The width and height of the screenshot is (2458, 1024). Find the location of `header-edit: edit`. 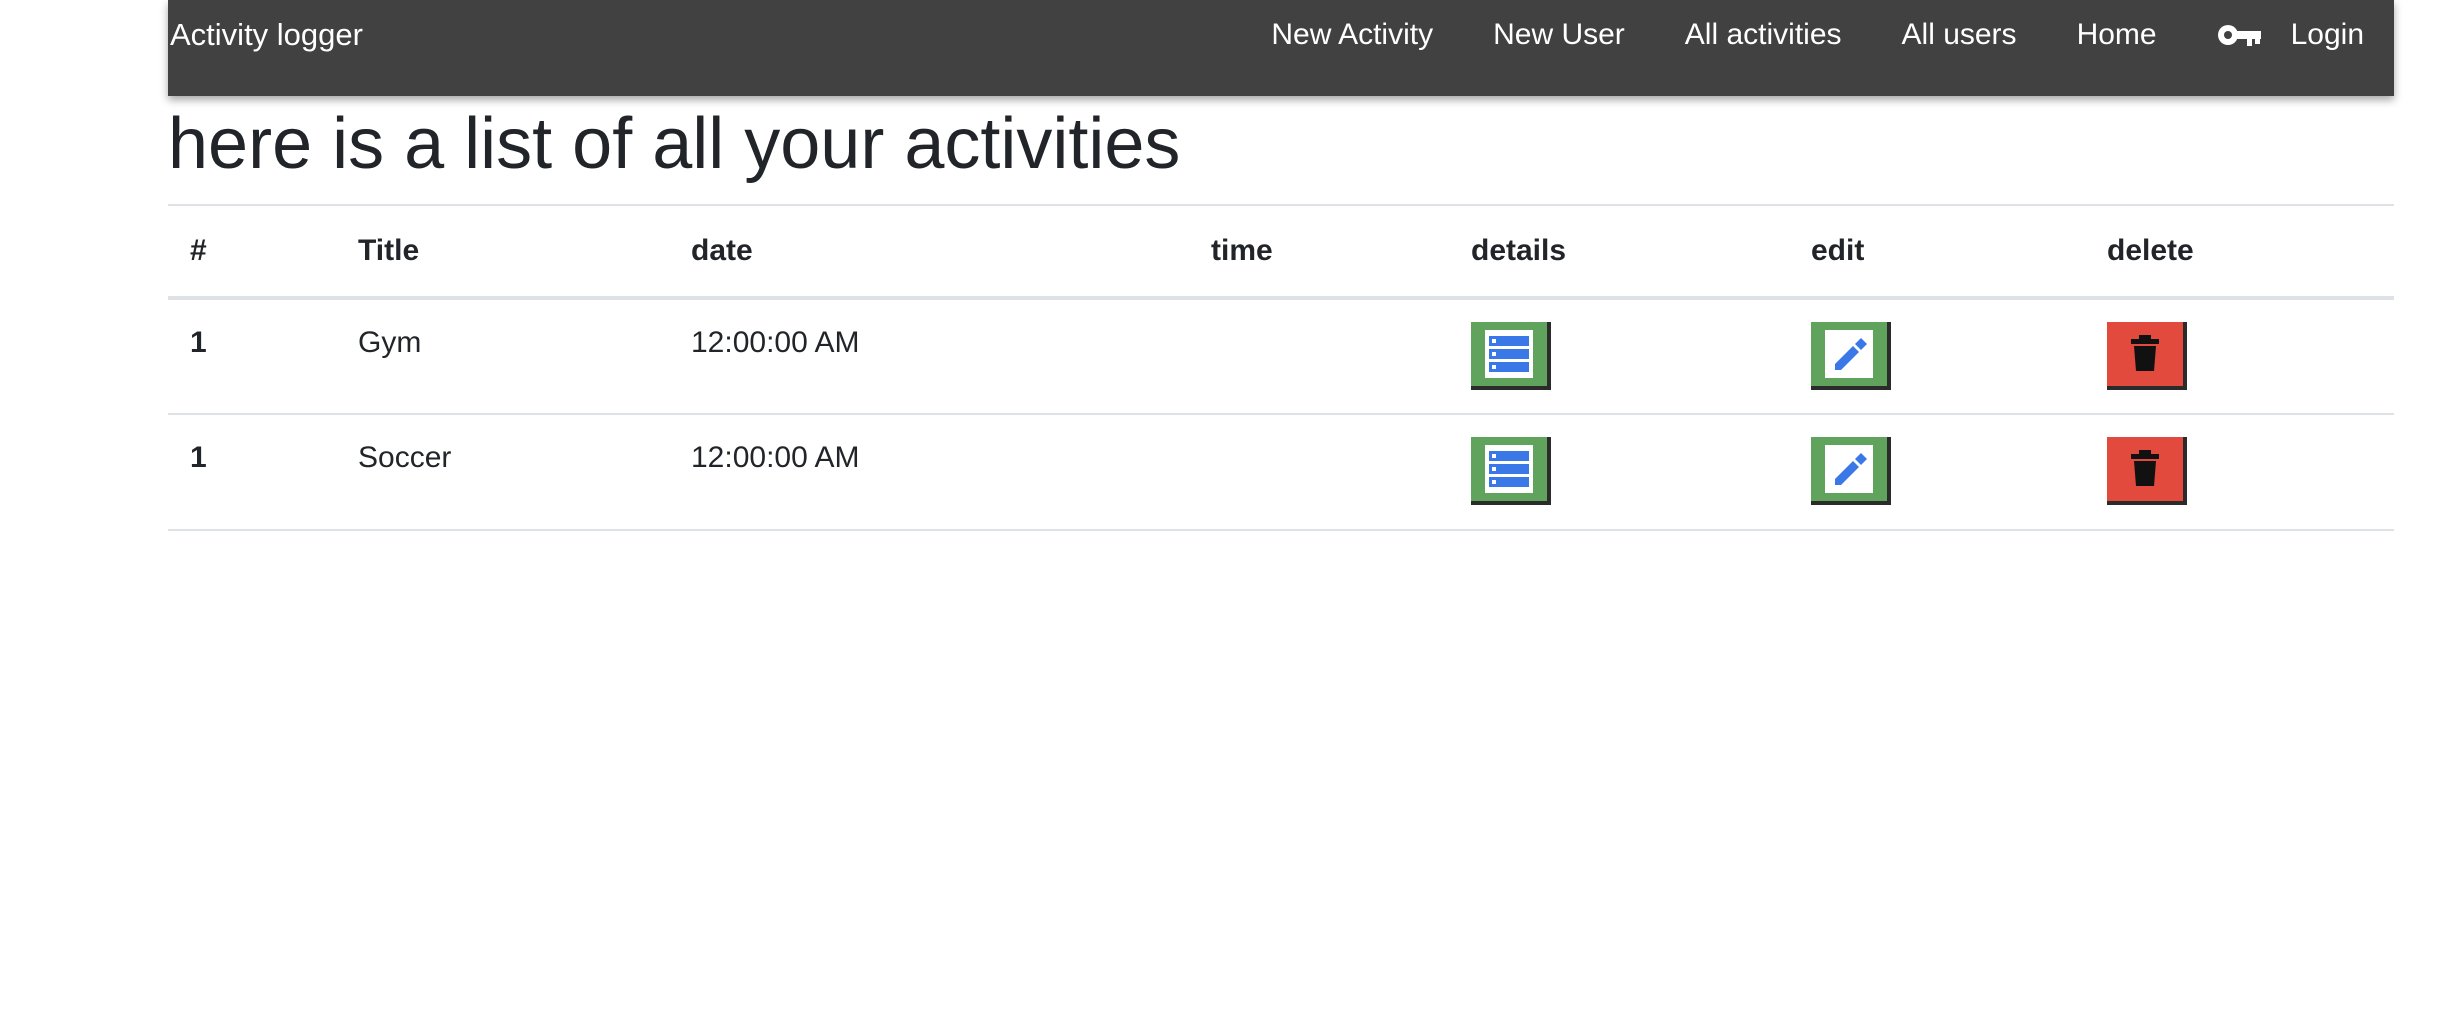

header-edit: edit is located at coordinates (1937, 252).